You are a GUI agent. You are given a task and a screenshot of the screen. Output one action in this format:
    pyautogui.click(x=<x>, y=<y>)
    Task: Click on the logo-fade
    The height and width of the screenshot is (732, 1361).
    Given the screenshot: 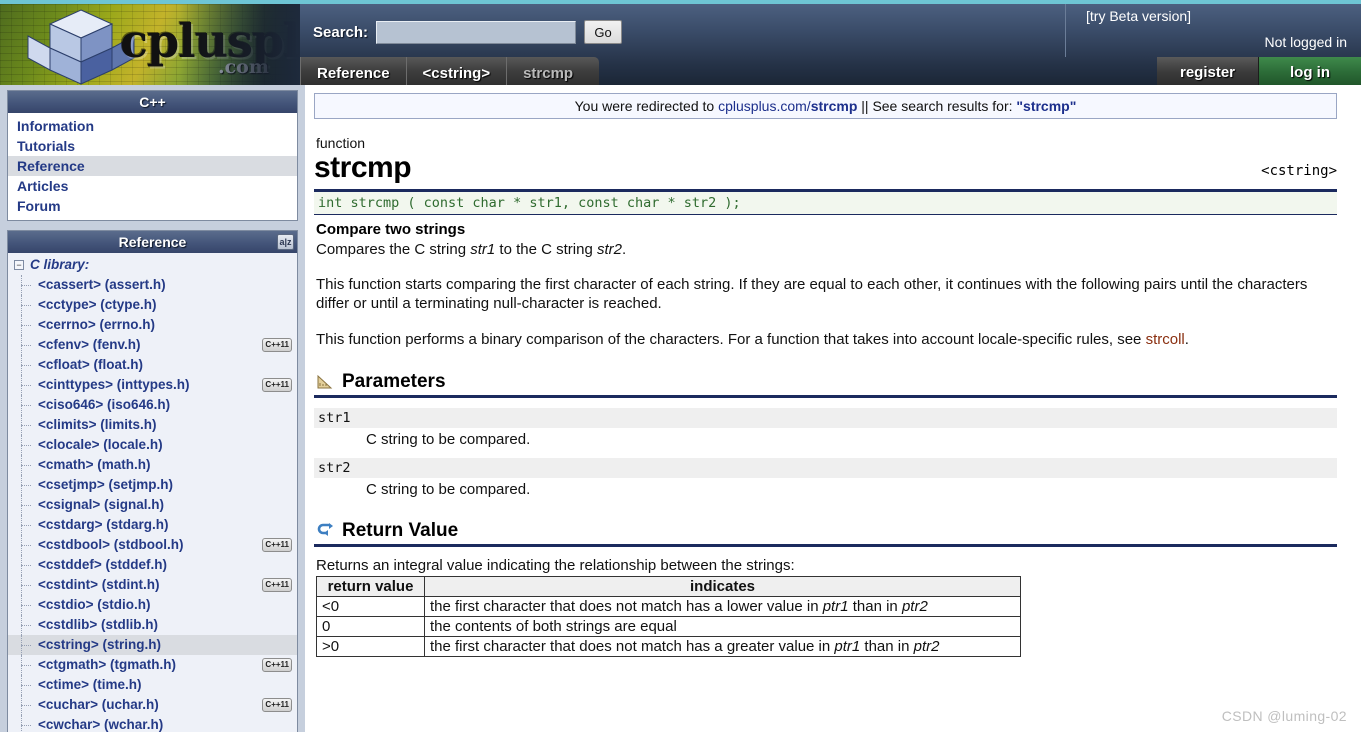 What is the action you would take?
    pyautogui.click(x=240, y=44)
    